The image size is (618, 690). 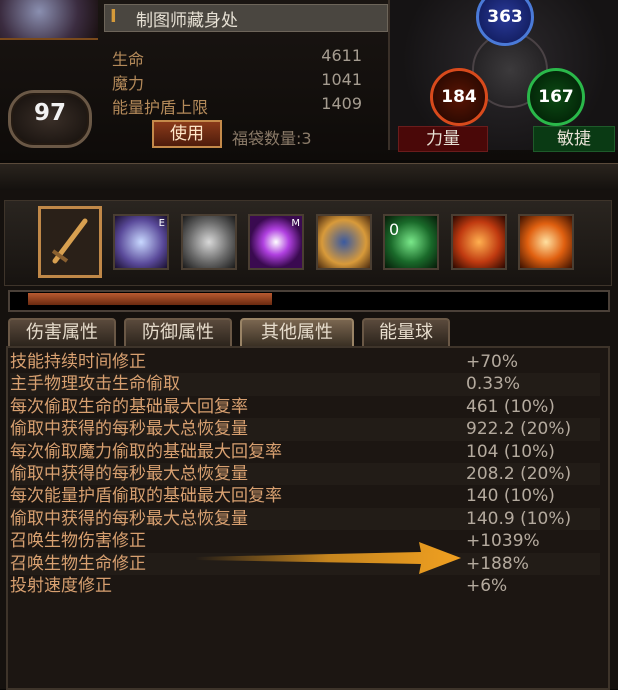 I want to click on spectre-icon: 0, so click(x=411, y=242).